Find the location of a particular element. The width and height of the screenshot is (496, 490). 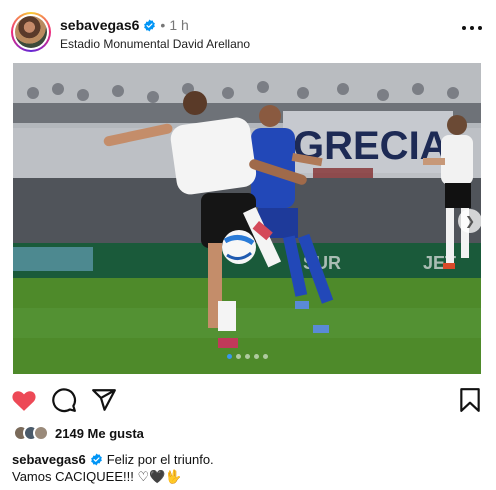

avatar is located at coordinates (31, 32).